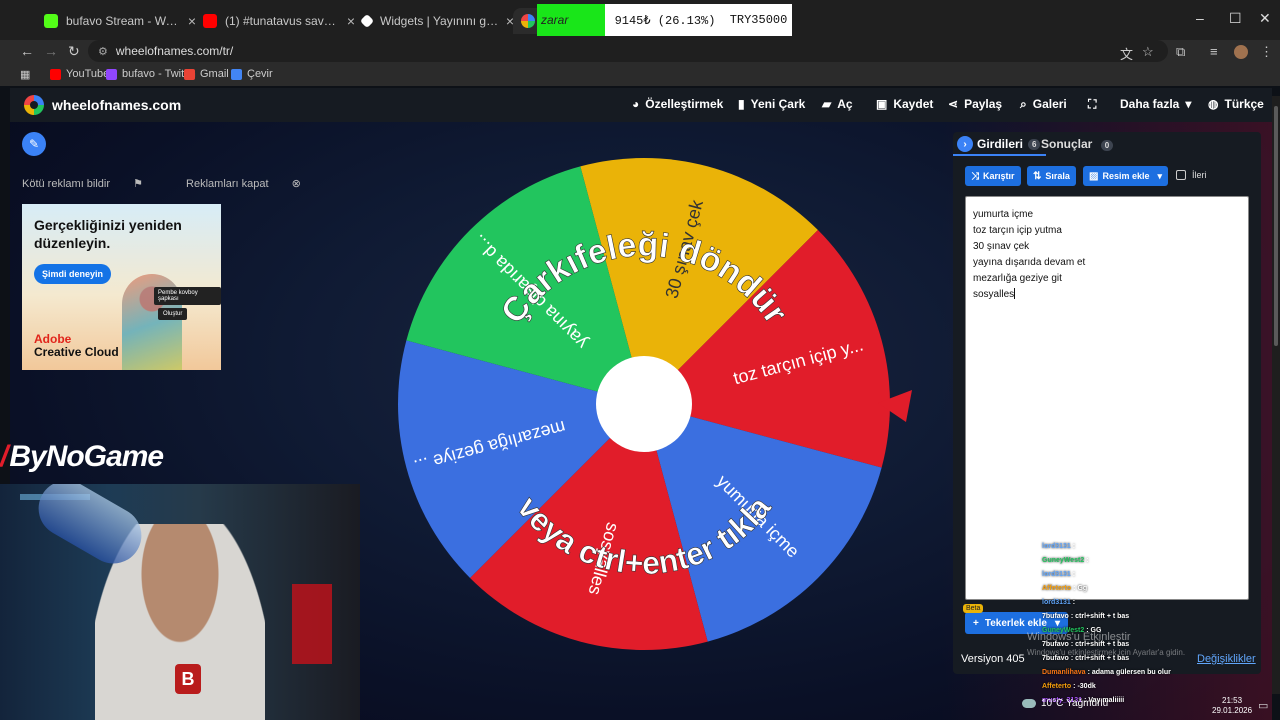  Describe the element at coordinates (1037, 176) in the screenshot. I see `sort-icon: ⇅` at that location.